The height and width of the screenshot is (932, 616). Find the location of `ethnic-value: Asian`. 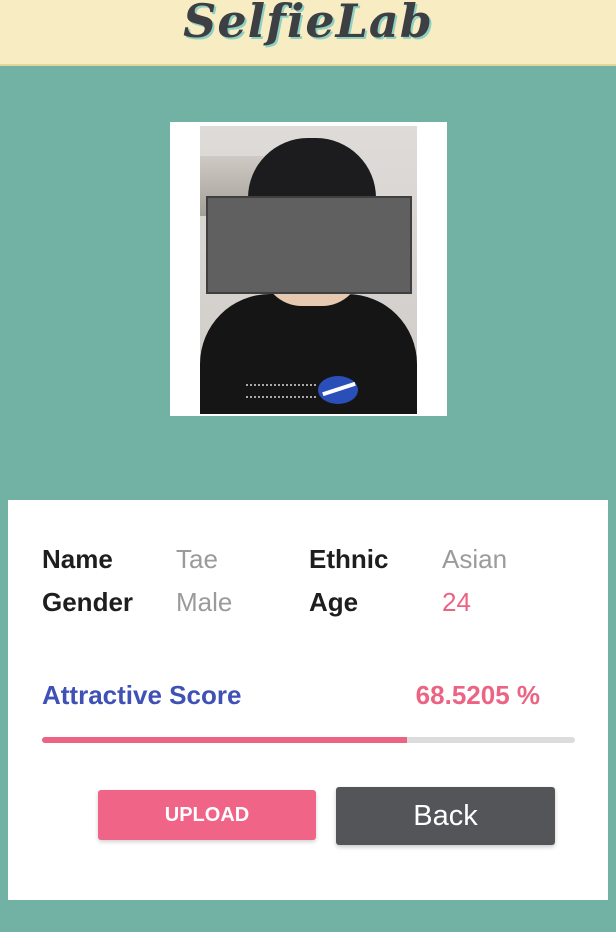

ethnic-value: Asian is located at coordinates (475, 559).